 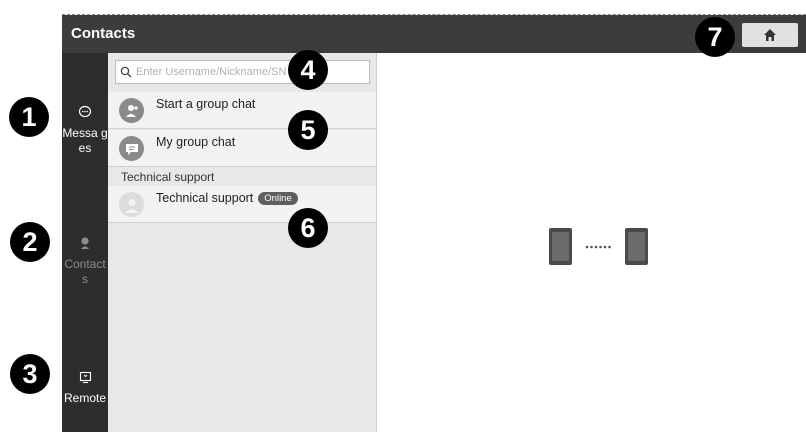 What do you see at coordinates (206, 104) in the screenshot?
I see `start-group-chat-label: Start a group chat` at bounding box center [206, 104].